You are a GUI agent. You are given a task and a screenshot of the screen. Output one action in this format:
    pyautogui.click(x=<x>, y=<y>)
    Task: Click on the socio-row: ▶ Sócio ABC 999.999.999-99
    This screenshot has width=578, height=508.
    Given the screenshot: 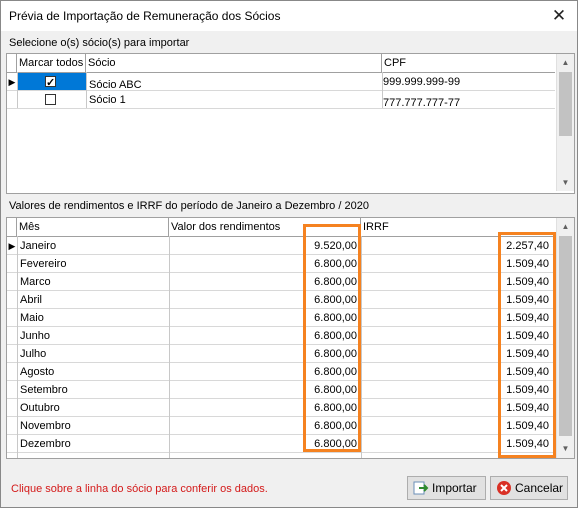 What is the action you would take?
    pyautogui.click(x=281, y=82)
    